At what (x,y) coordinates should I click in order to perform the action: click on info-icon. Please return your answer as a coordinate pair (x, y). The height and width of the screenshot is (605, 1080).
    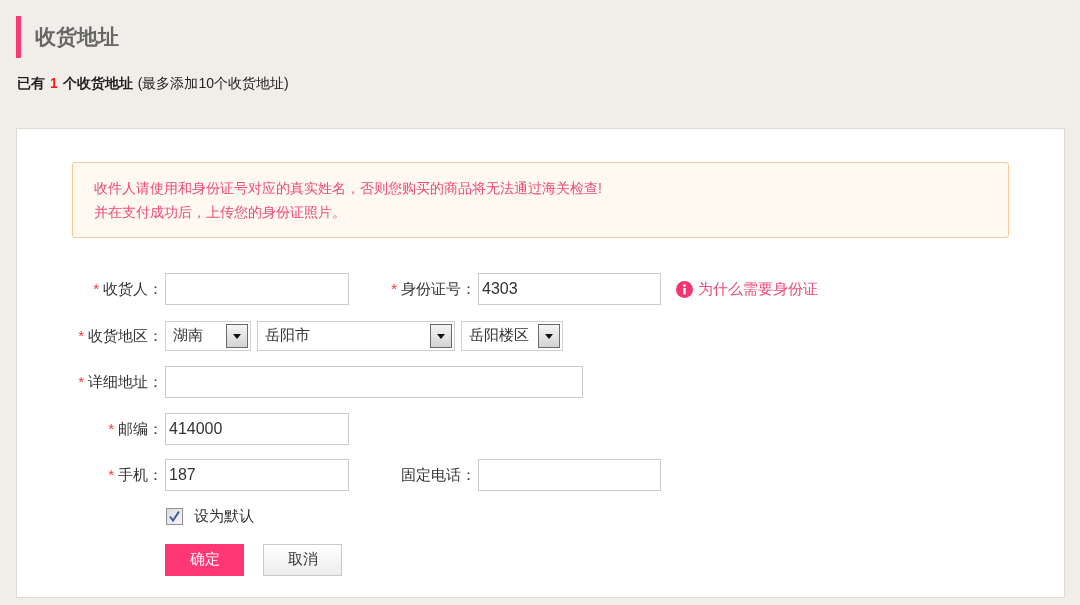
    Looking at the image, I should click on (684, 289).